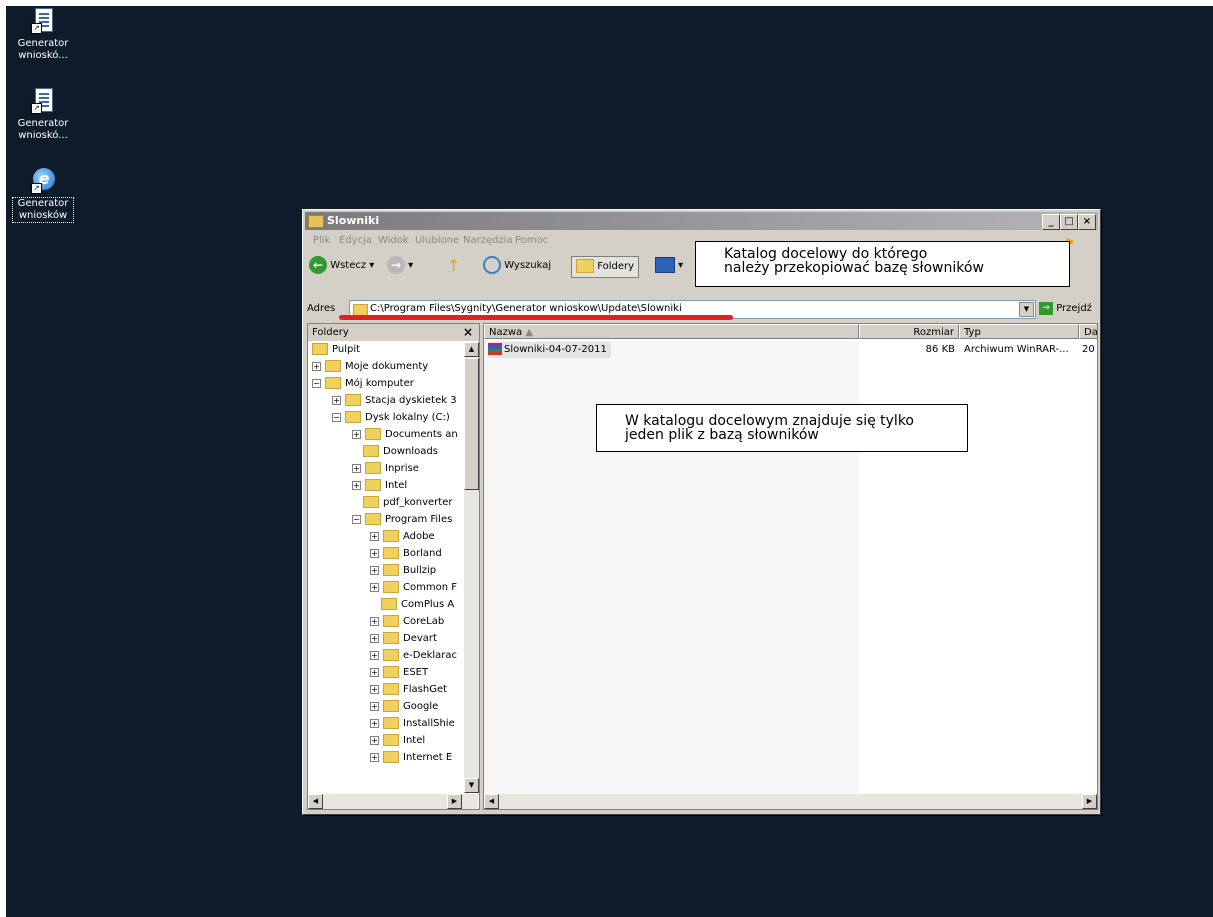 Image resolution: width=1213 pixels, height=917 pixels. What do you see at coordinates (410, 451) in the screenshot?
I see `tree-item-label: Downloads` at bounding box center [410, 451].